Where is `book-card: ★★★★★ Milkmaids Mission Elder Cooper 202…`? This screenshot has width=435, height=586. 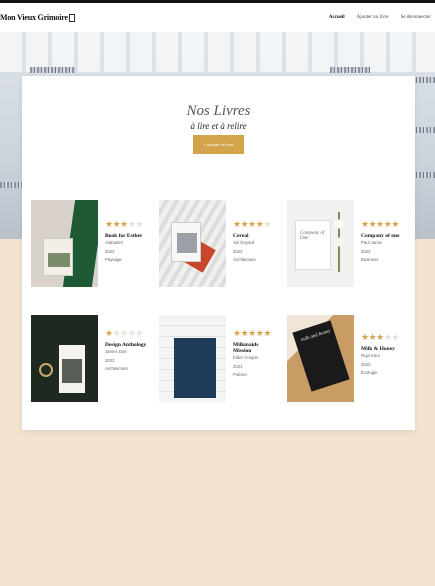 book-card: ★★★★★ Milkmaids Mission Elder Cooper 202… is located at coordinates (221, 359).